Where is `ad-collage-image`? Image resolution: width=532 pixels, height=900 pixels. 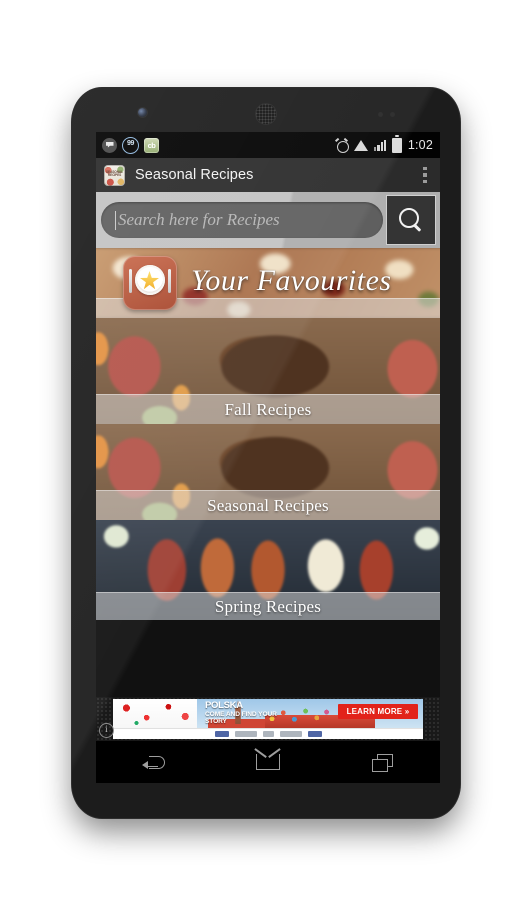 ad-collage-image is located at coordinates (155, 714).